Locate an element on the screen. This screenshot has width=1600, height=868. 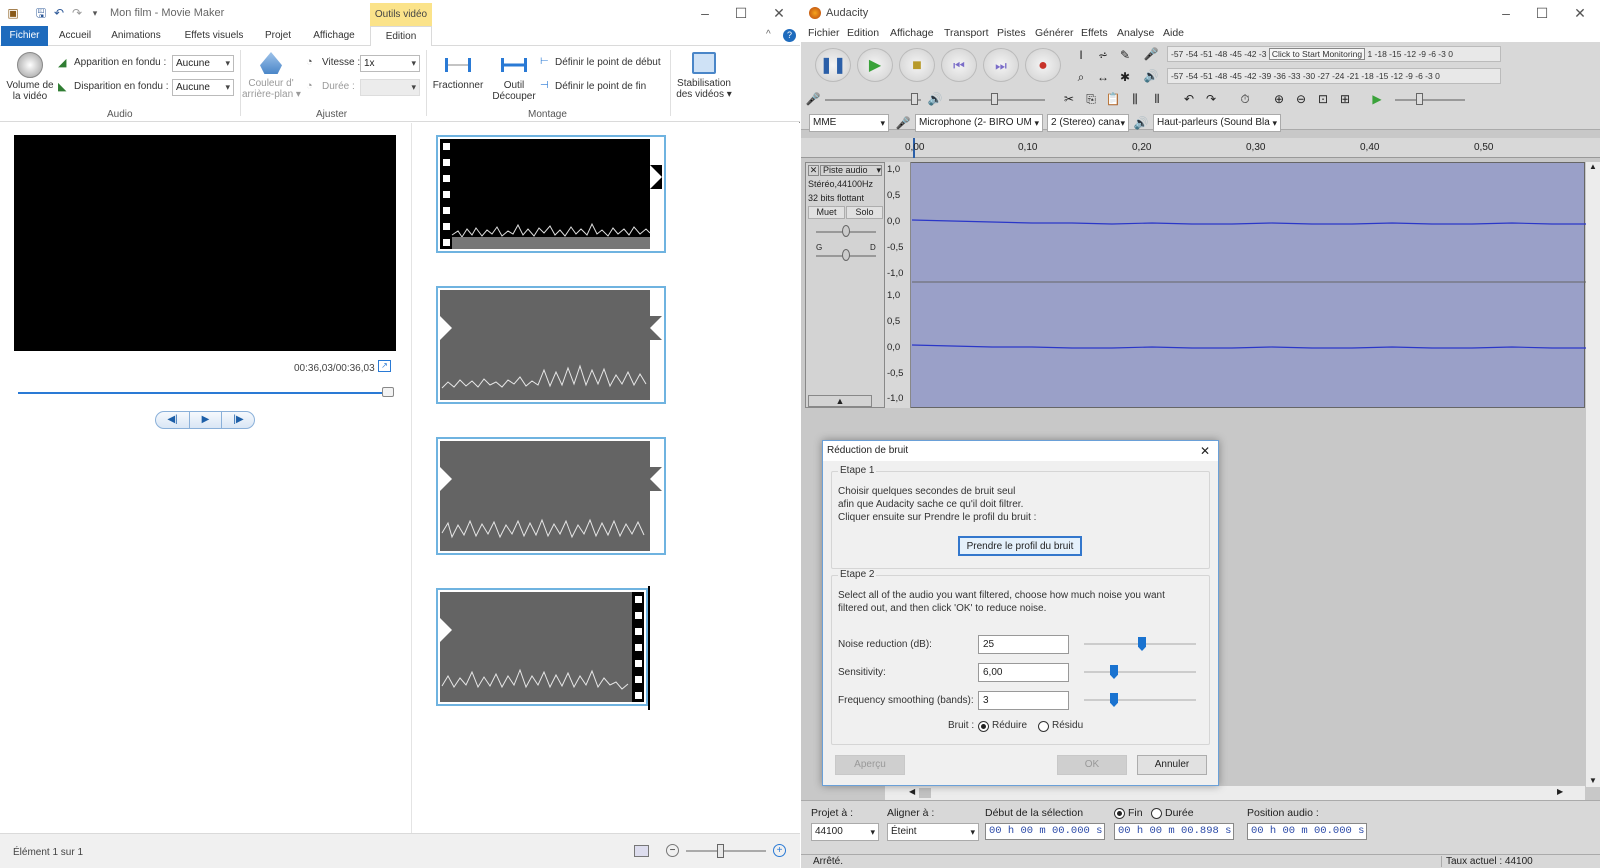
monitor-icon is located at coordinates (641, 851).